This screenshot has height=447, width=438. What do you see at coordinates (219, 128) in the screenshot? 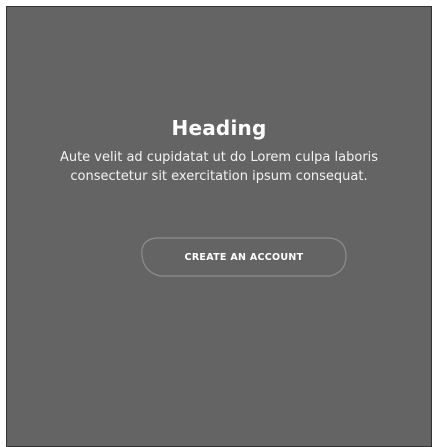
I see `hero-heading: Heading` at bounding box center [219, 128].